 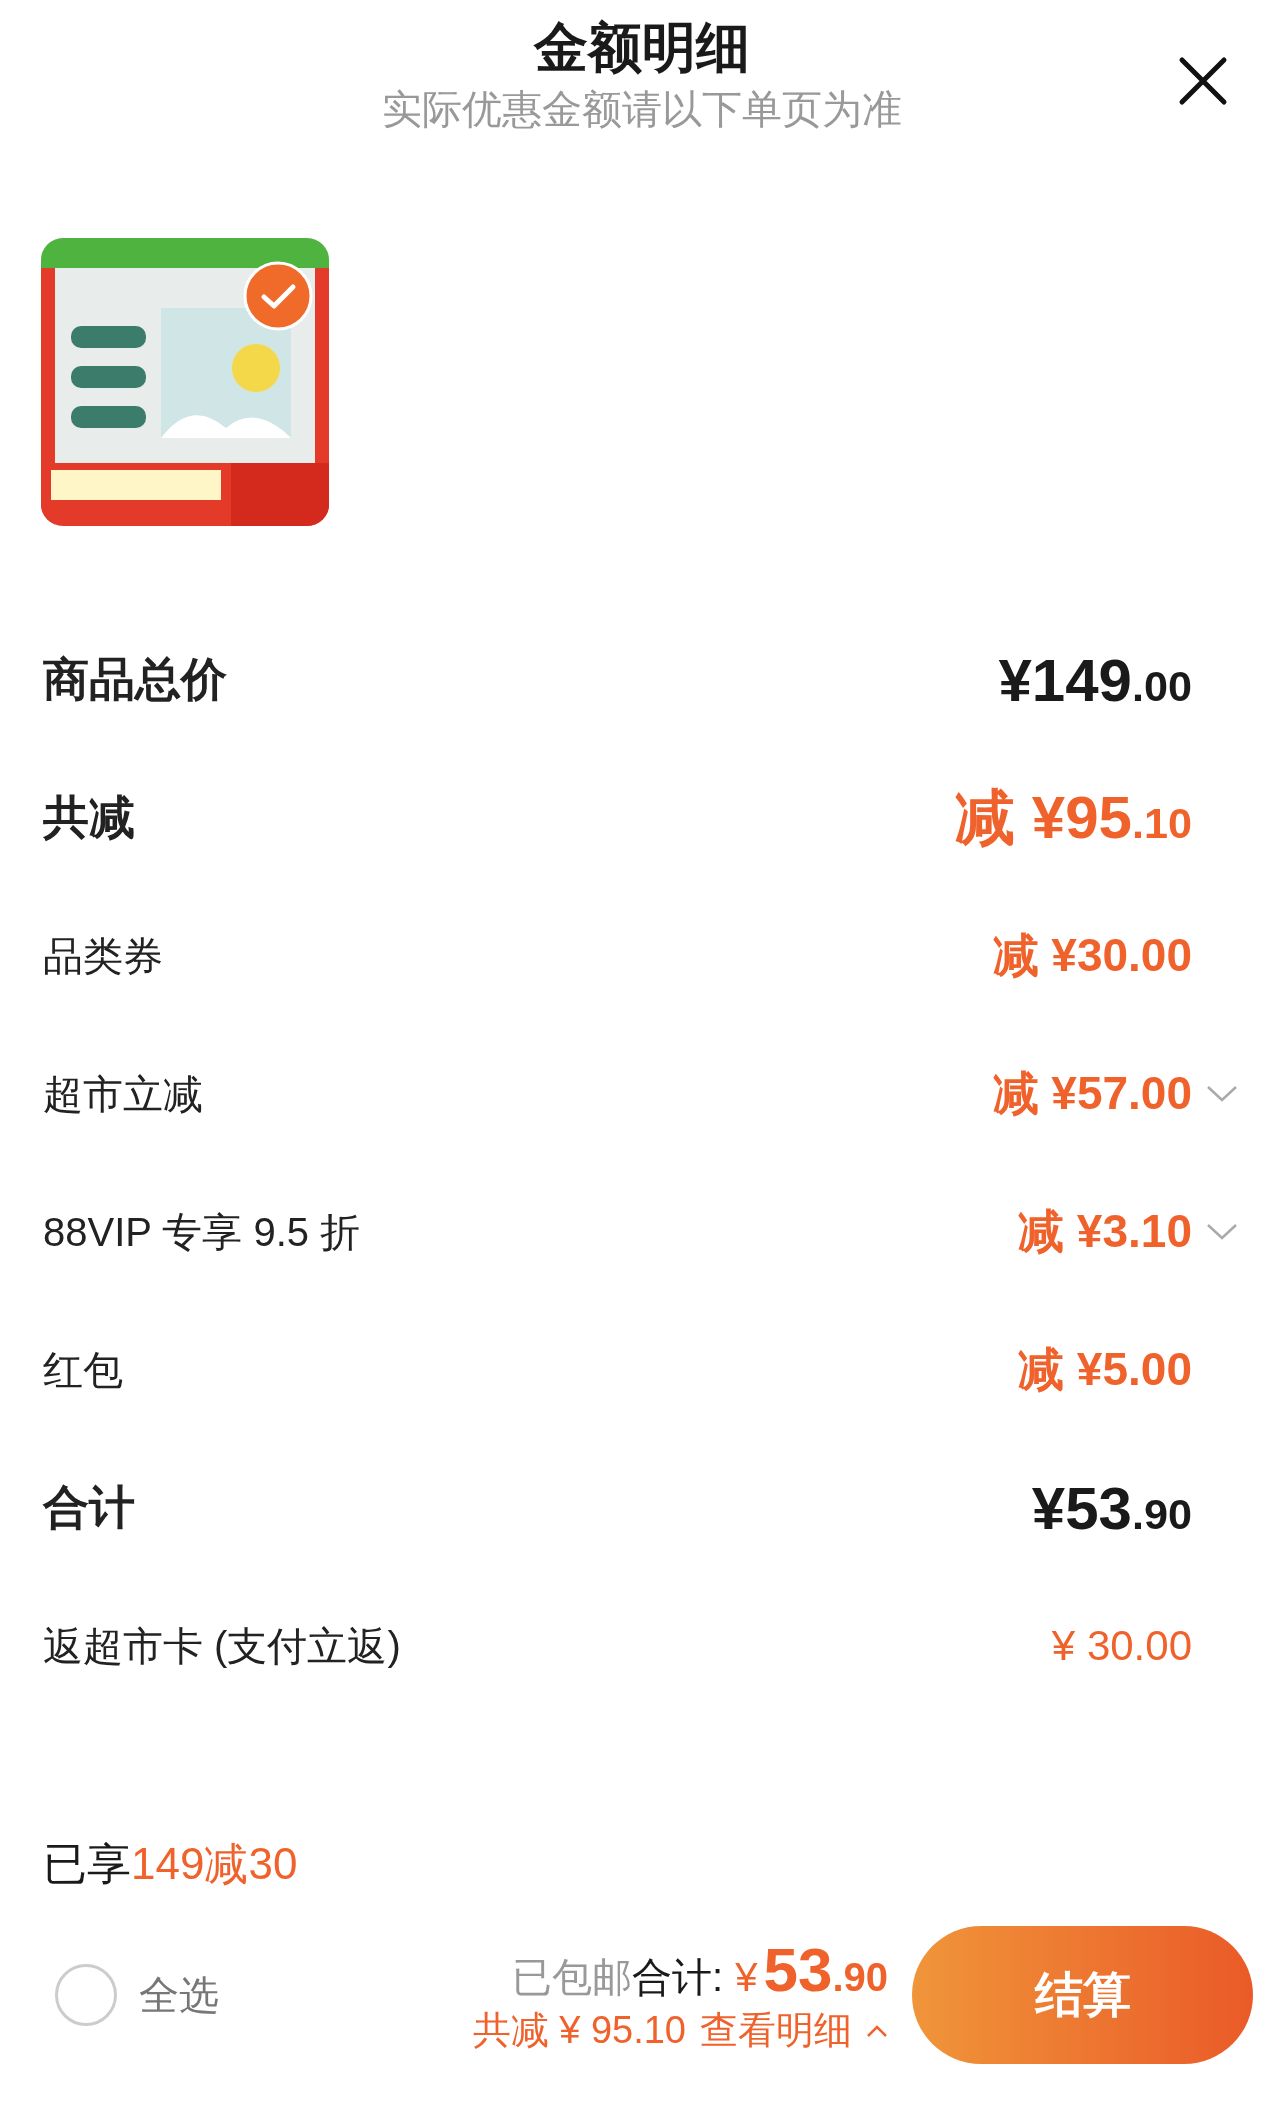 What do you see at coordinates (877, 2030) in the screenshot?
I see `chevron-up-icon` at bounding box center [877, 2030].